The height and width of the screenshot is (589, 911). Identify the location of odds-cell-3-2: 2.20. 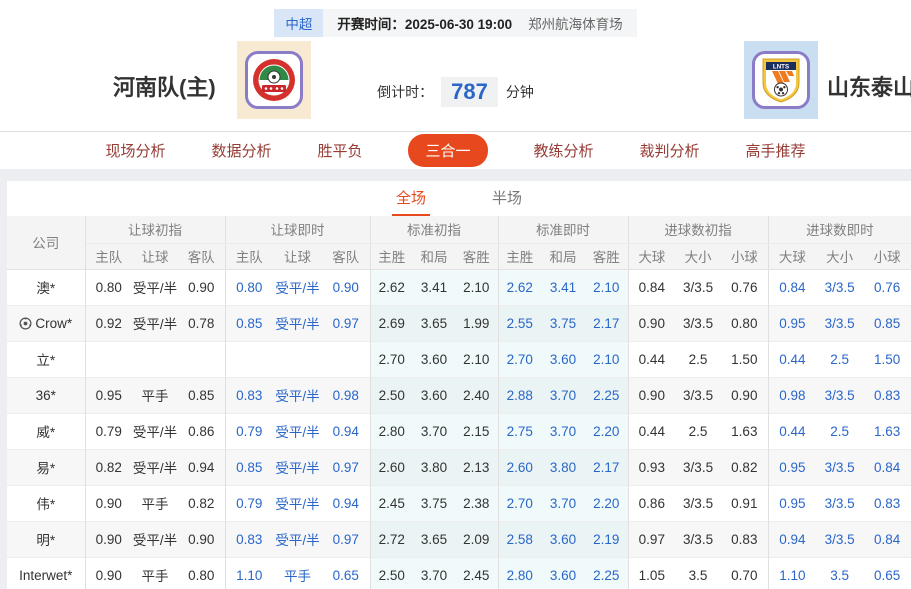
(607, 503).